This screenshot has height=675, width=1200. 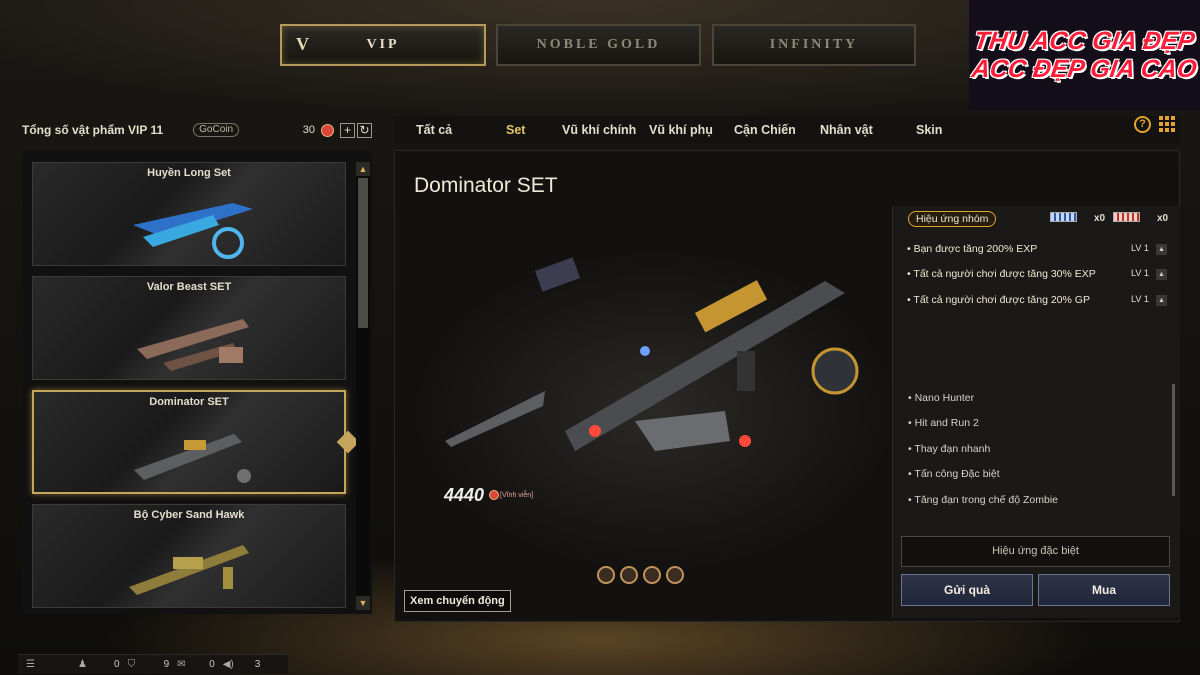 What do you see at coordinates (304, 44) in the screenshot?
I see `vip-mark-icon: V` at bounding box center [304, 44].